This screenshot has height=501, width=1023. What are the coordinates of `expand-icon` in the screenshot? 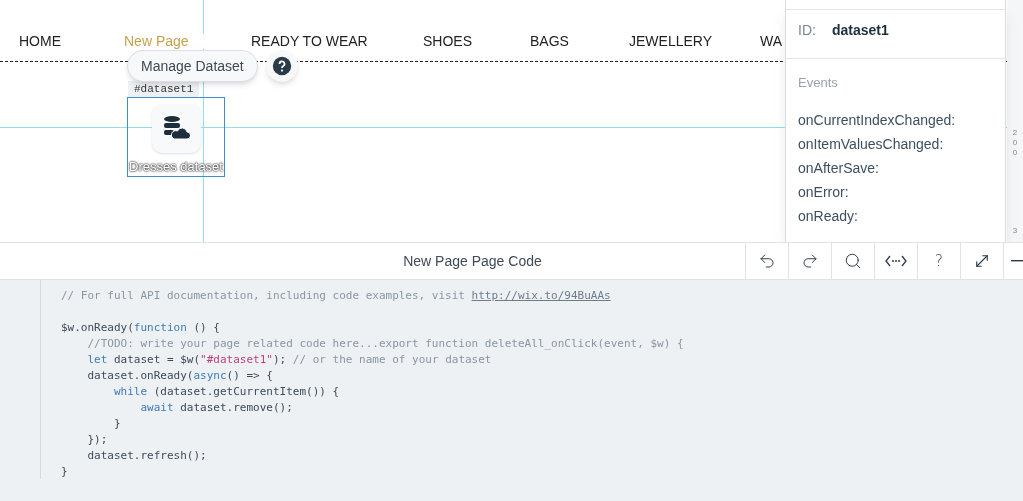 It's located at (982, 261).